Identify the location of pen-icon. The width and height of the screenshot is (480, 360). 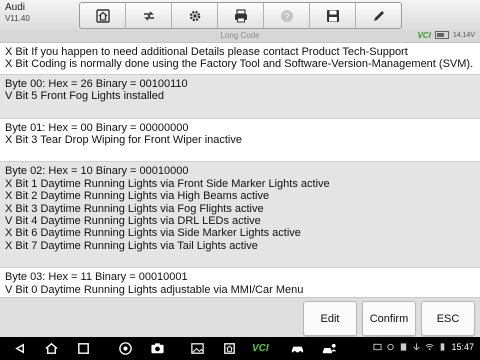
(378, 15).